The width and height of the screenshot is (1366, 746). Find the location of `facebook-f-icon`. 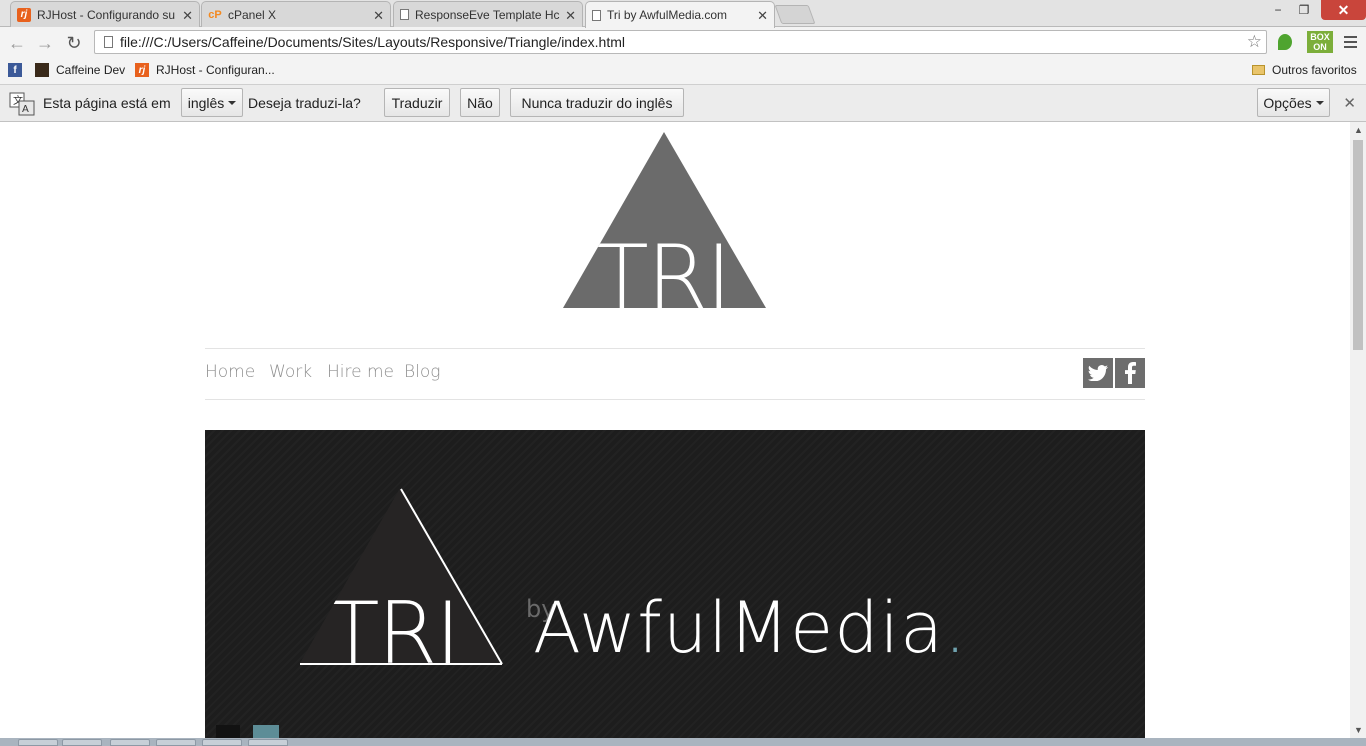

facebook-f-icon is located at coordinates (1130, 373).